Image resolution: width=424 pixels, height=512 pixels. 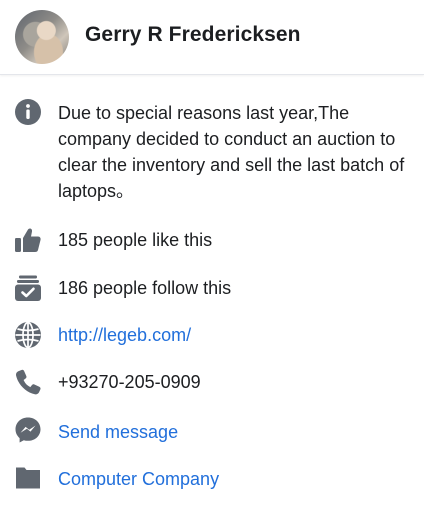 I want to click on category-icon, so click(x=28, y=478).